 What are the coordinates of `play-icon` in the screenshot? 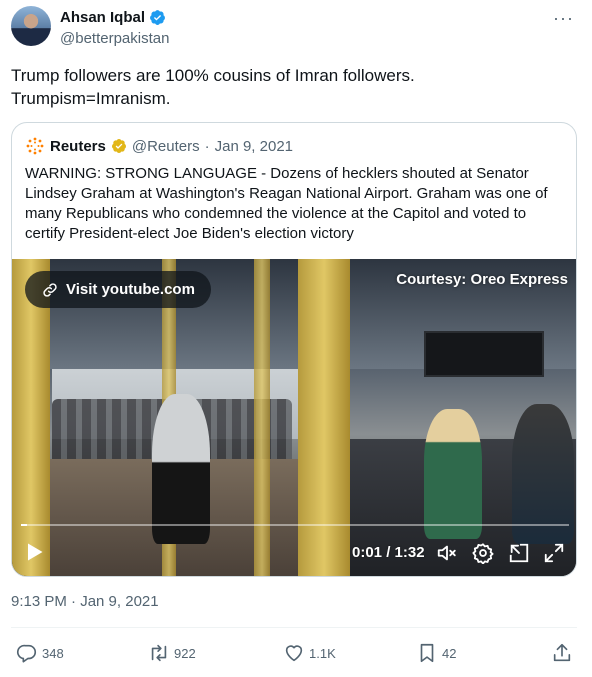 It's located at (35, 552).